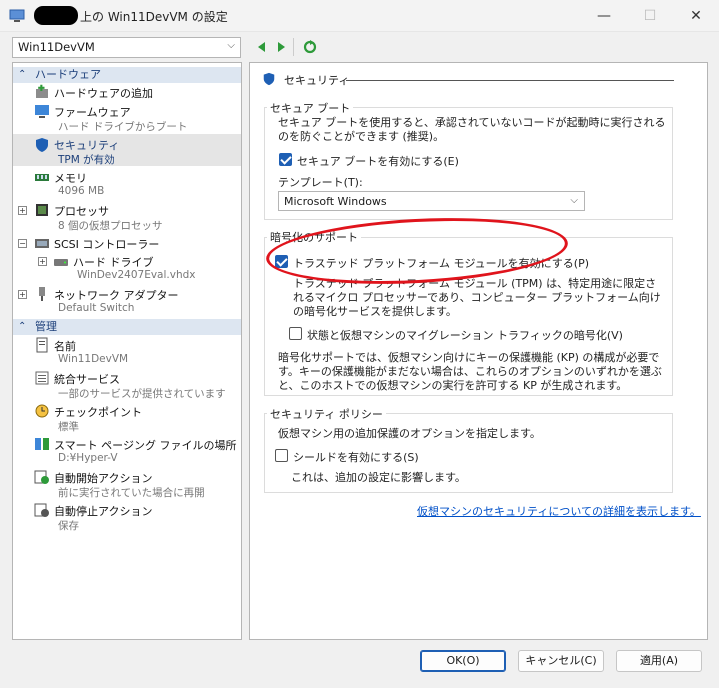 The width and height of the screenshot is (719, 688). I want to click on window-title: 上の Win11DevVM の設定, so click(154, 17).